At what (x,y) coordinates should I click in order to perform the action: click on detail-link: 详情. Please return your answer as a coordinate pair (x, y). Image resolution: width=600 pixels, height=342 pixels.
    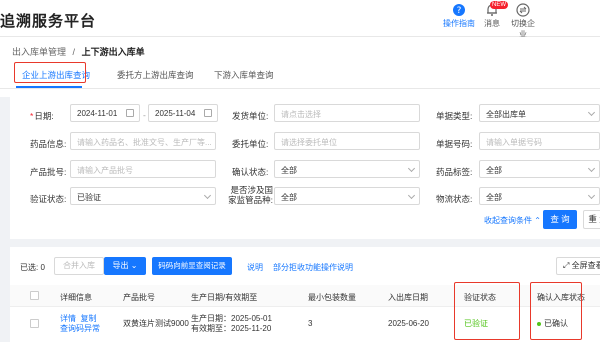
    Looking at the image, I should click on (68, 318).